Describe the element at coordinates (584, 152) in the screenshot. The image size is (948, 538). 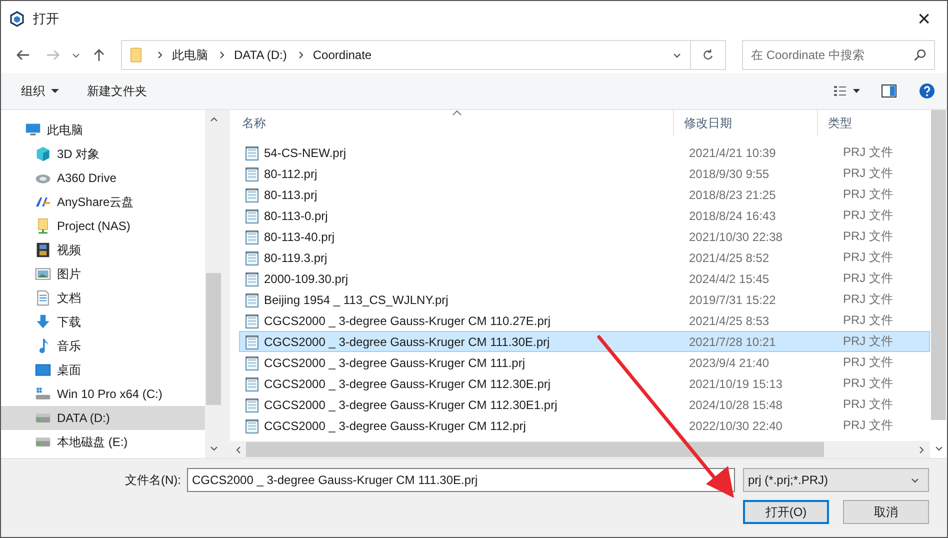
I see `file-row: 54-CS-NEW.prj 2021/4/21 10:39 PRJ 文件` at that location.